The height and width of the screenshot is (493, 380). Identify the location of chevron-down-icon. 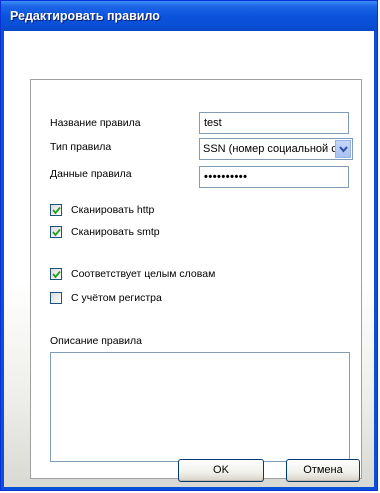
(343, 149).